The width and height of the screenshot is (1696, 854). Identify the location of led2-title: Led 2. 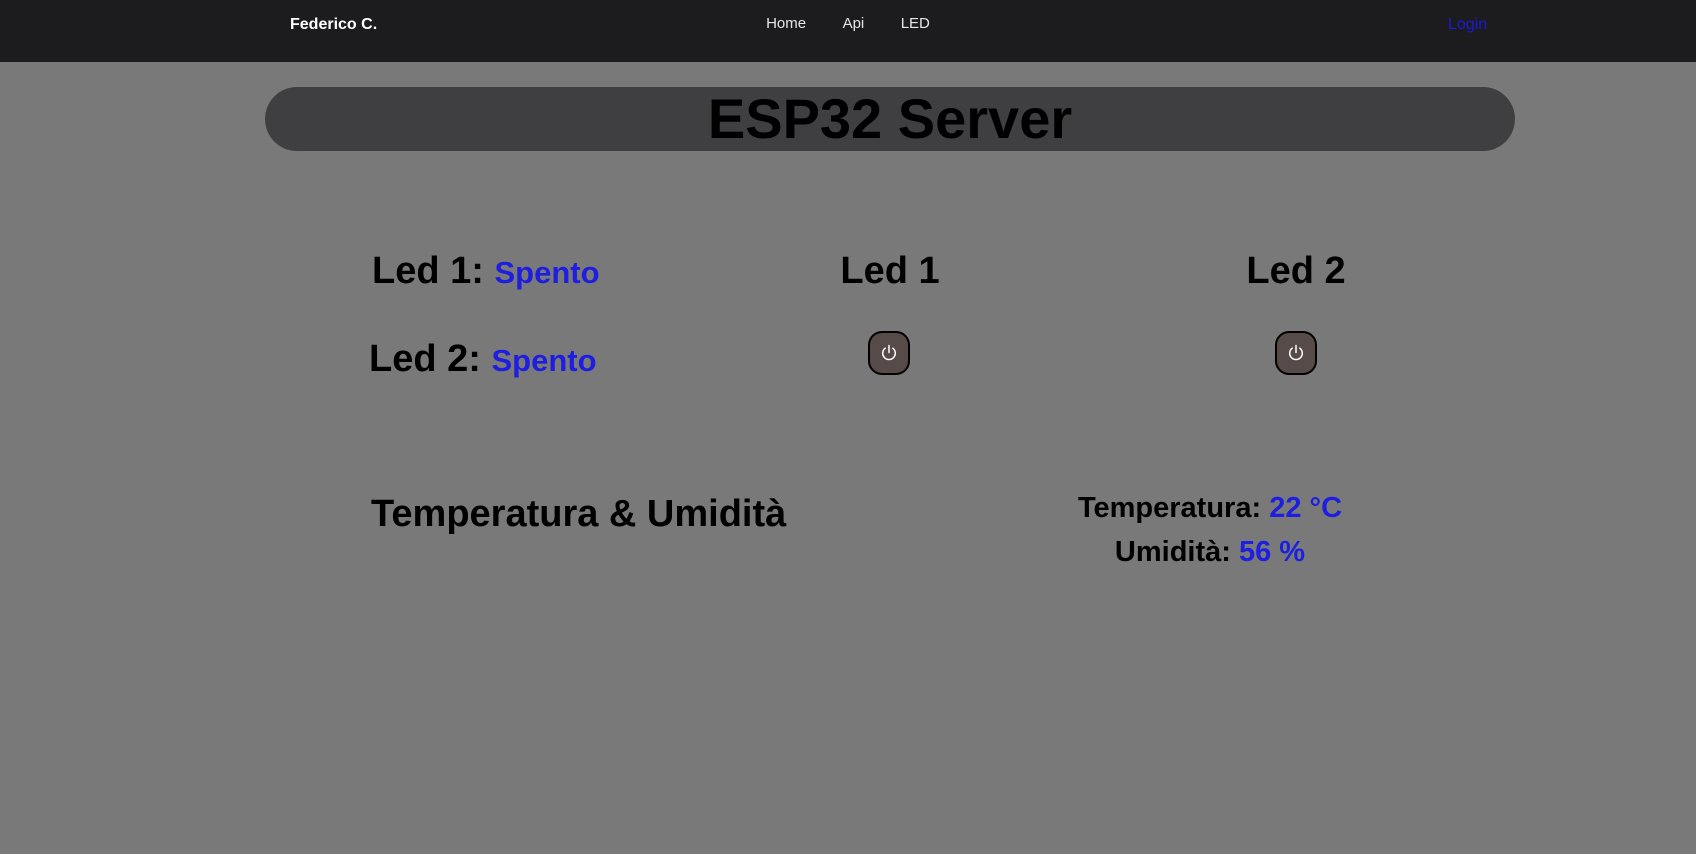
(1296, 271).